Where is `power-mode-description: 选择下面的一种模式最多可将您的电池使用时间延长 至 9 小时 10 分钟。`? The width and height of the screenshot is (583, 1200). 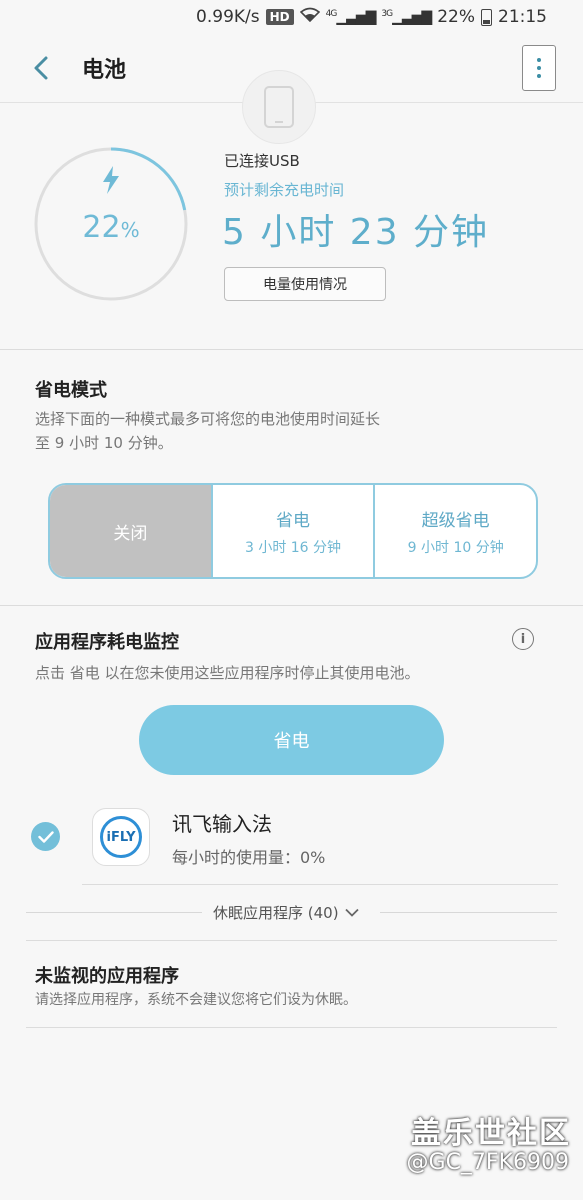
power-mode-description: 选择下面的一种模式最多可将您的电池使用时间延长 至 9 小时 10 分钟。 is located at coordinates (208, 431).